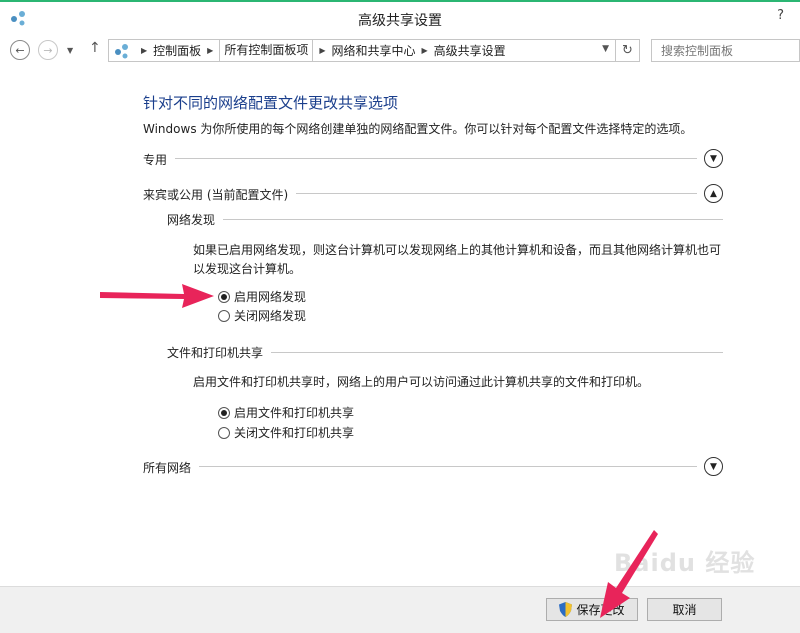 The image size is (800, 633). Describe the element at coordinates (159, 159) in the screenshot. I see `profile-private-label: 专用` at that location.